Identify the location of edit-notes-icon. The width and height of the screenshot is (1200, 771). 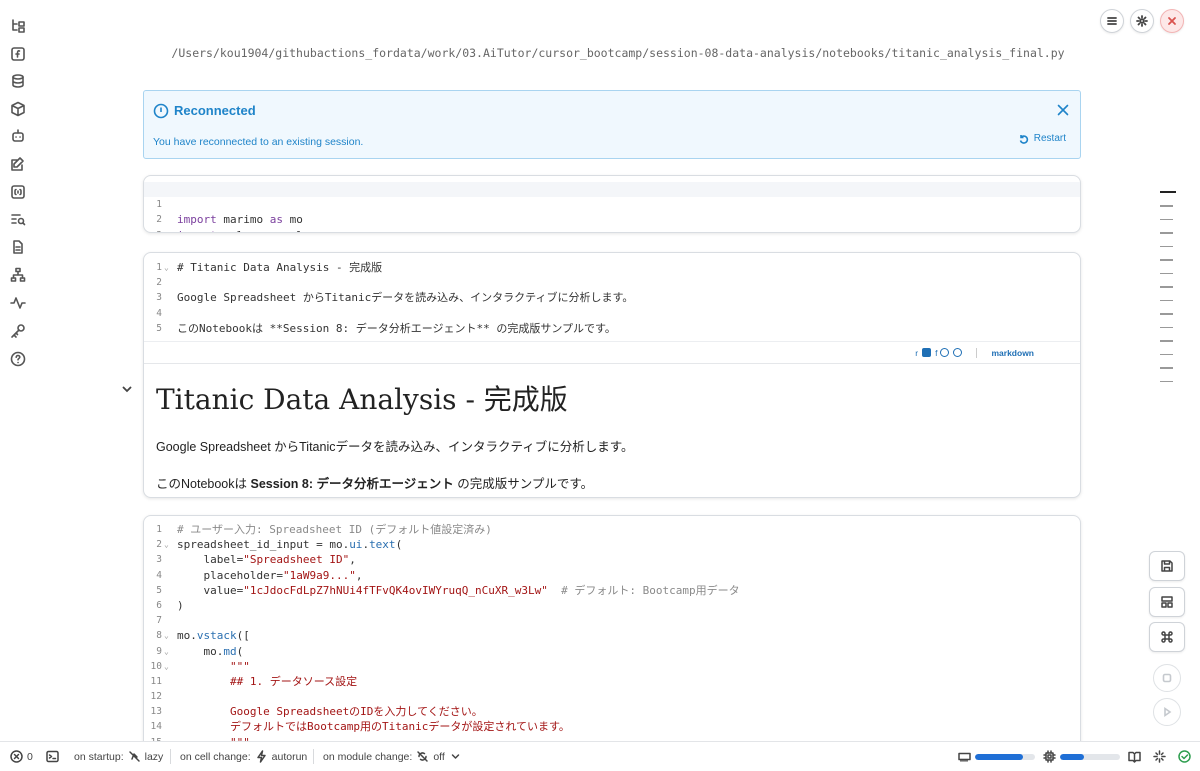
(18, 164).